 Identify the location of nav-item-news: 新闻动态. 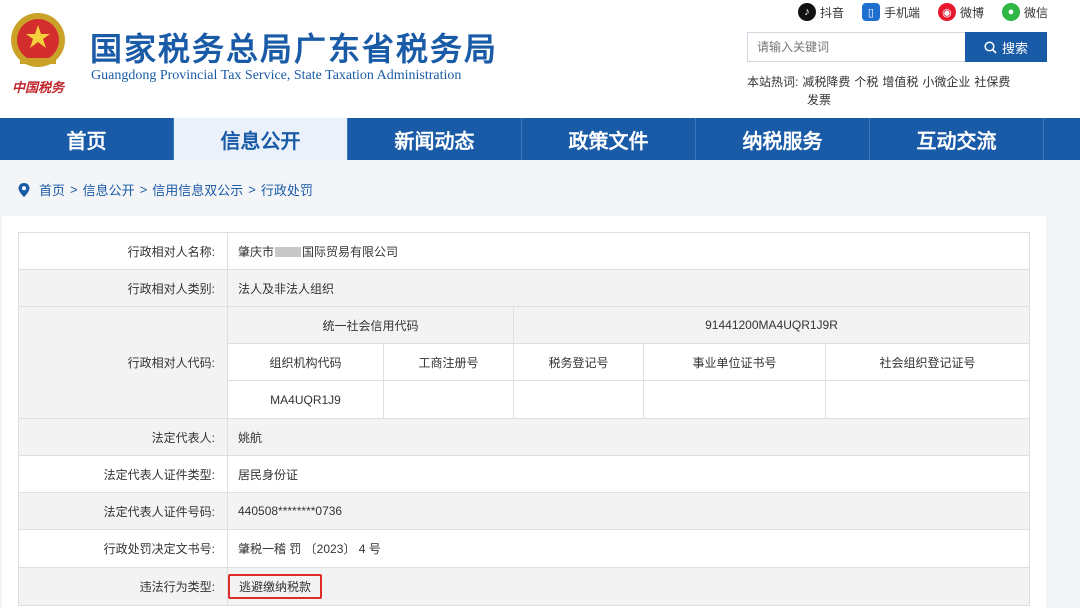
(435, 139).